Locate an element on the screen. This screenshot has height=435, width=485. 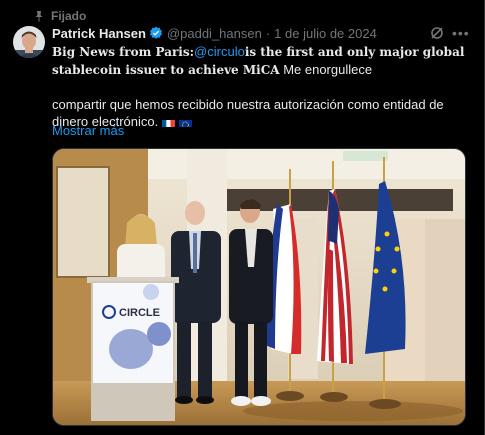
flag-france-icon is located at coordinates (169, 122).